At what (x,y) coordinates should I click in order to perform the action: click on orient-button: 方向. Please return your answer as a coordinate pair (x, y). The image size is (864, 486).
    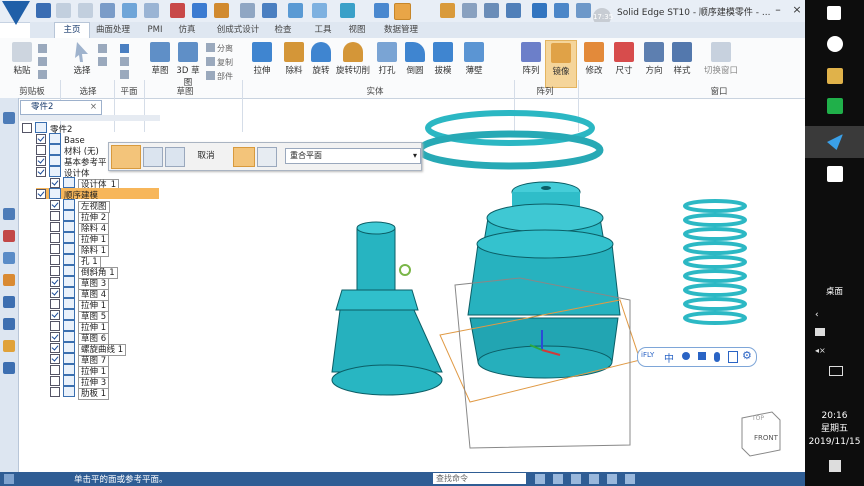
    Looking at the image, I should click on (654, 59).